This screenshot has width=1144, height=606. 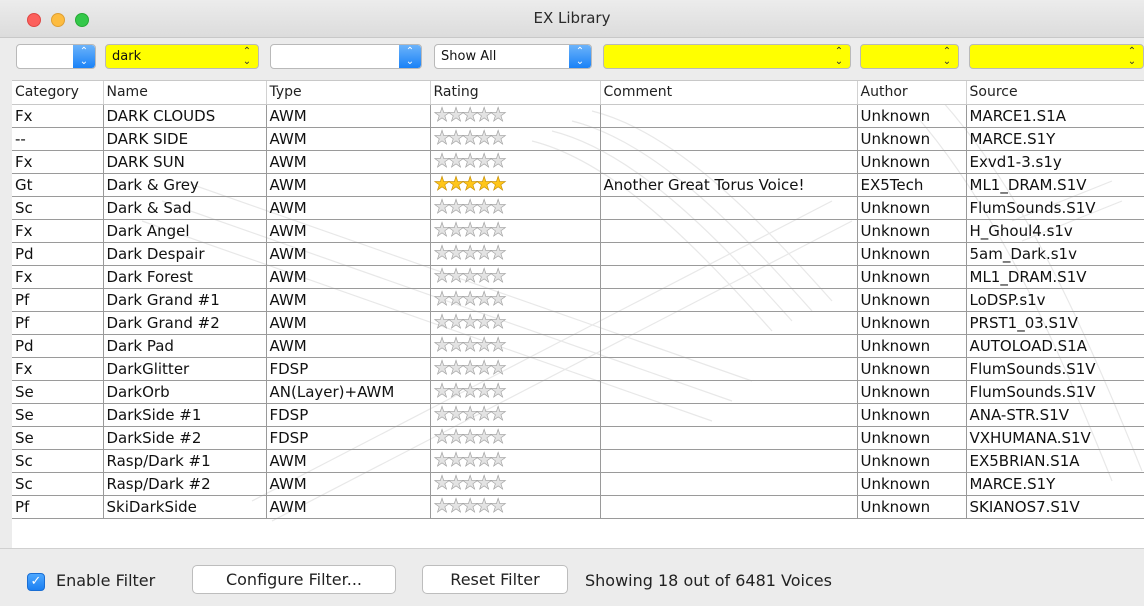 What do you see at coordinates (578, 139) in the screenshot?
I see `table-row: -- DARK SIDE AWM ★★★★★ Unknown MARCE.S1Y` at bounding box center [578, 139].